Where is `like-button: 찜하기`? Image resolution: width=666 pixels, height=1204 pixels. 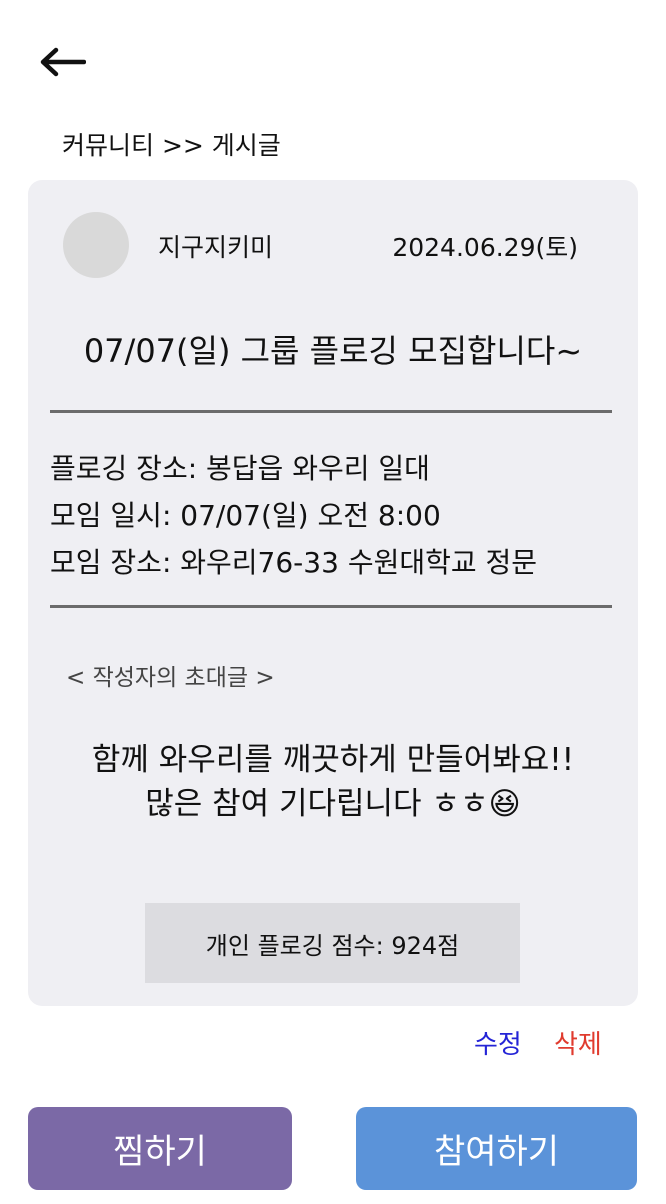
like-button: 찜하기 is located at coordinates (160, 1148).